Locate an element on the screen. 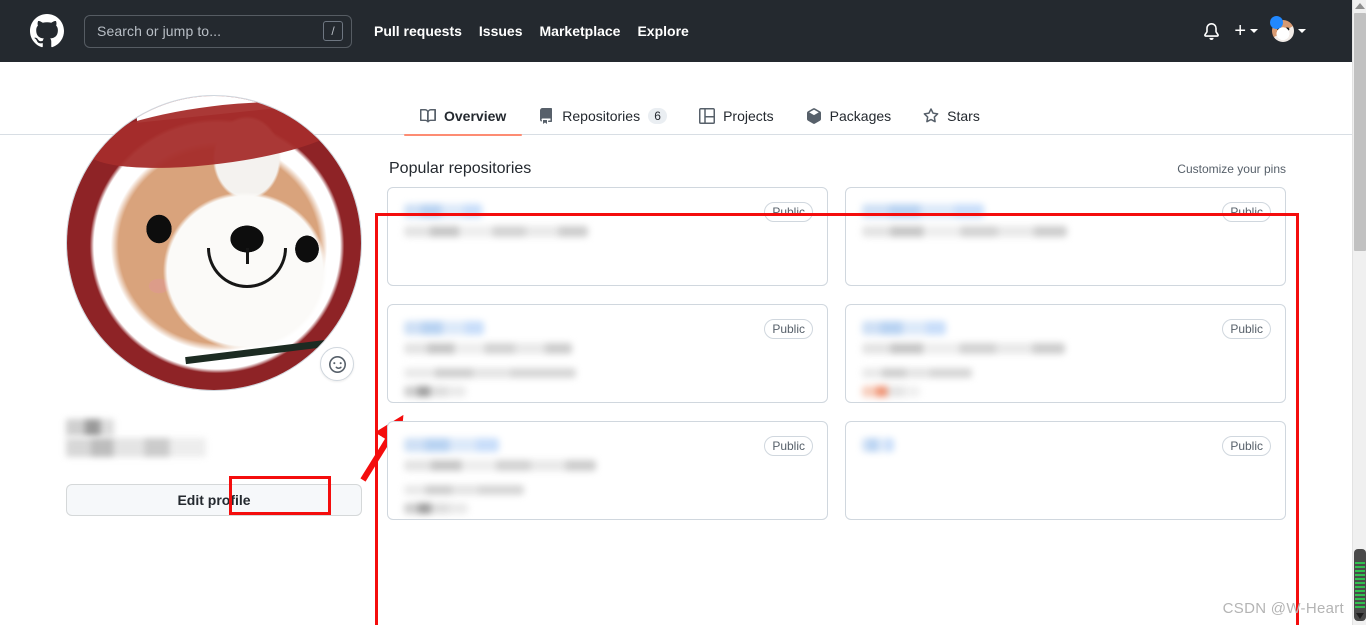 This screenshot has width=1366, height=625. smiley-icon is located at coordinates (337, 364).